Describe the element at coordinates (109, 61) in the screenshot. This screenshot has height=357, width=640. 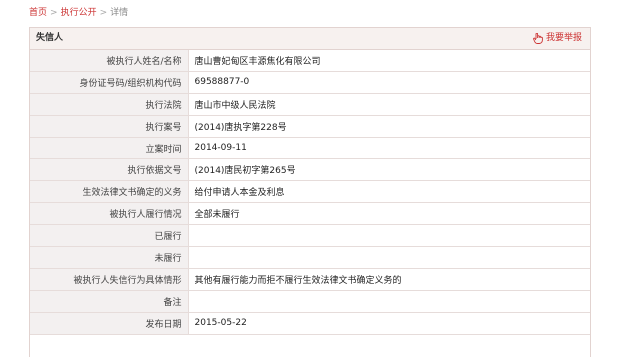
I see `row-label: 被执行人姓名/名称` at that location.